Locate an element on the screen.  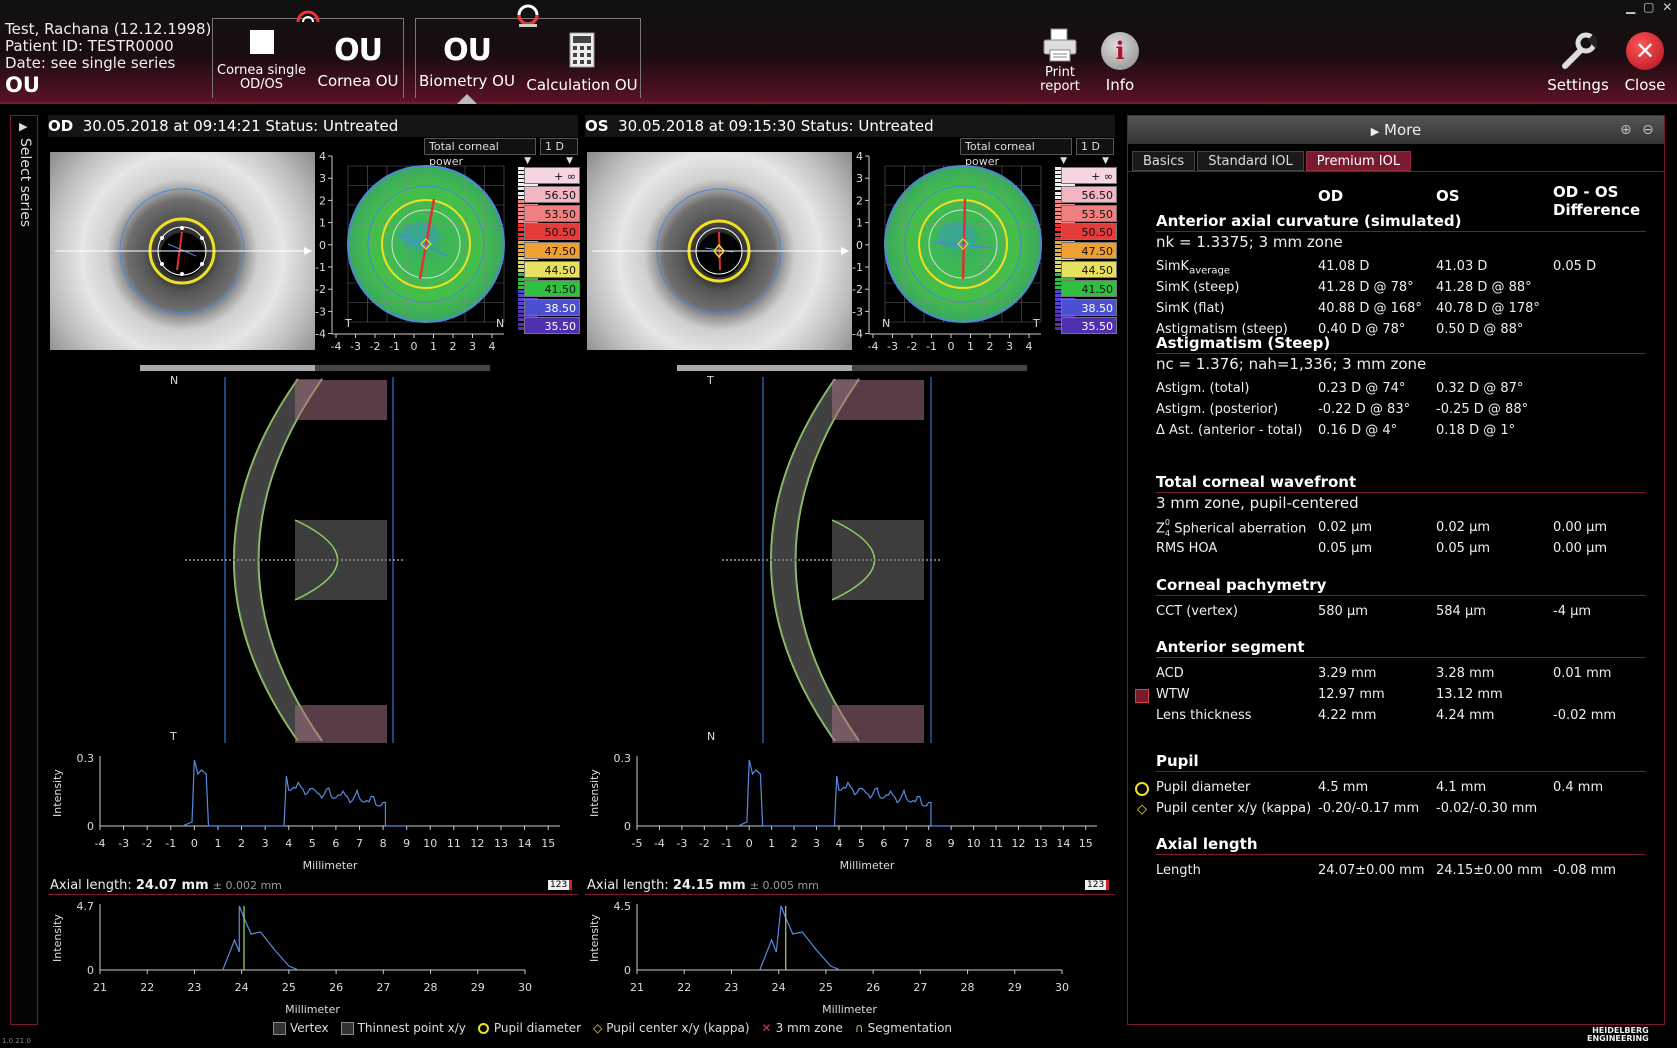
calculator-icon is located at coordinates (582, 50).